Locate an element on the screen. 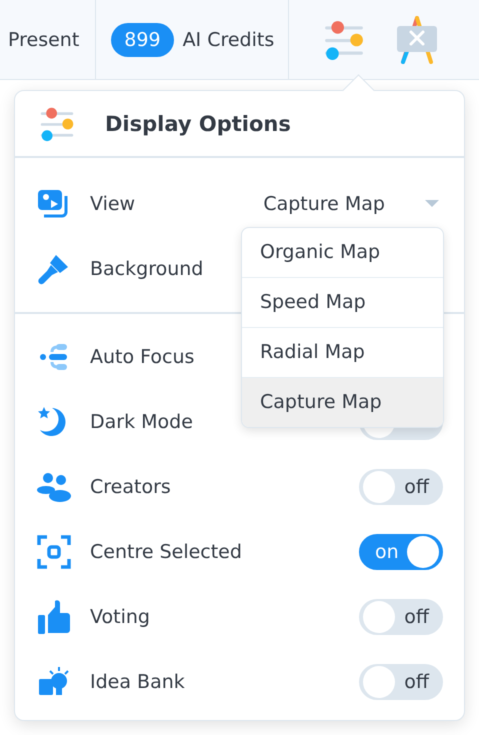 The height and width of the screenshot is (735, 479). option-label: Background is located at coordinates (147, 269).